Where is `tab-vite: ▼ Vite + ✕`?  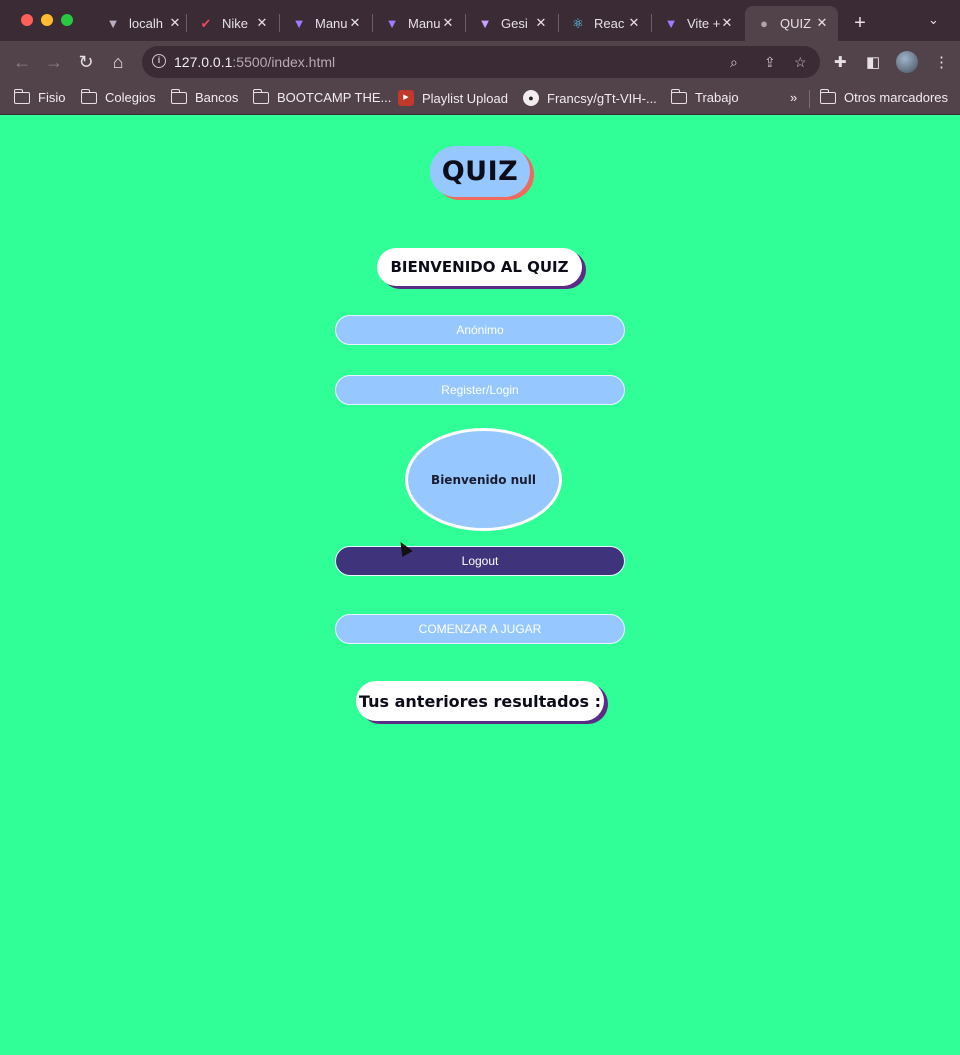
tab-vite: ▼ Vite + ✕ is located at coordinates (699, 23).